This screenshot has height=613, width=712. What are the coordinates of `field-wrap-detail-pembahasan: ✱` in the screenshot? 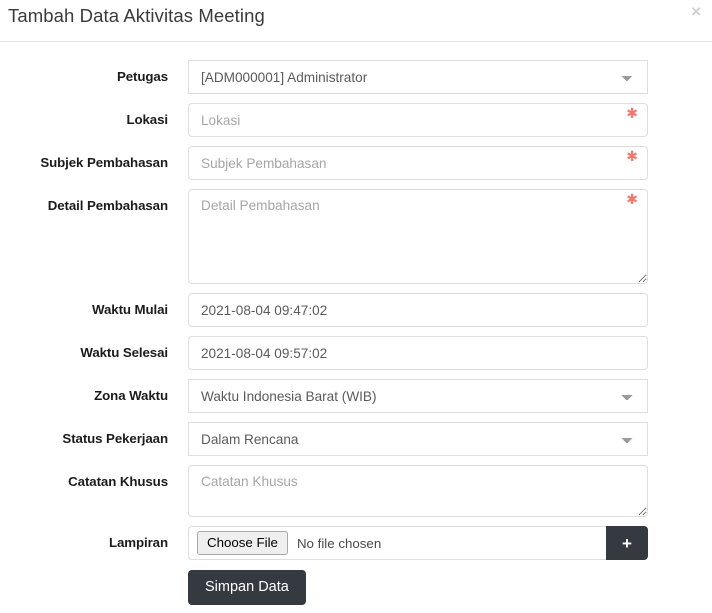 It's located at (418, 236).